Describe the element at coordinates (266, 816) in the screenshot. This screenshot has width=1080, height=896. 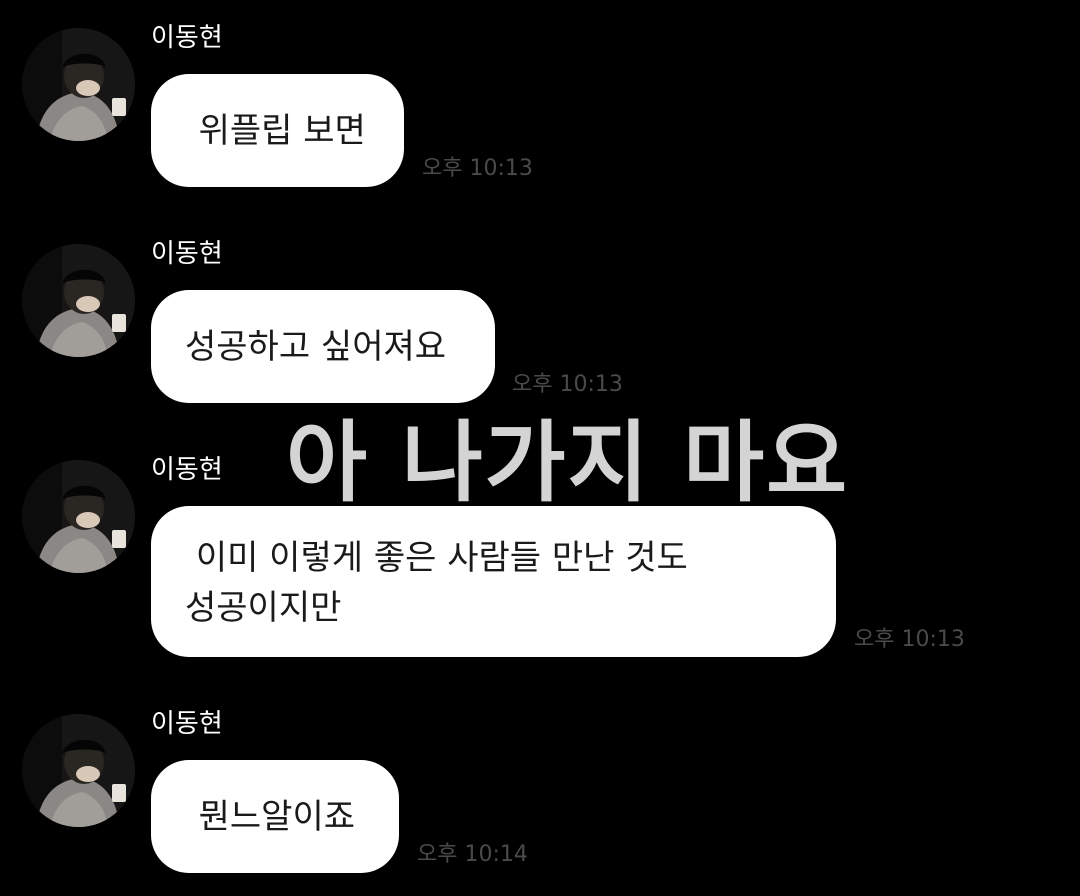
I see `message-text: 뭔느알이죠` at that location.